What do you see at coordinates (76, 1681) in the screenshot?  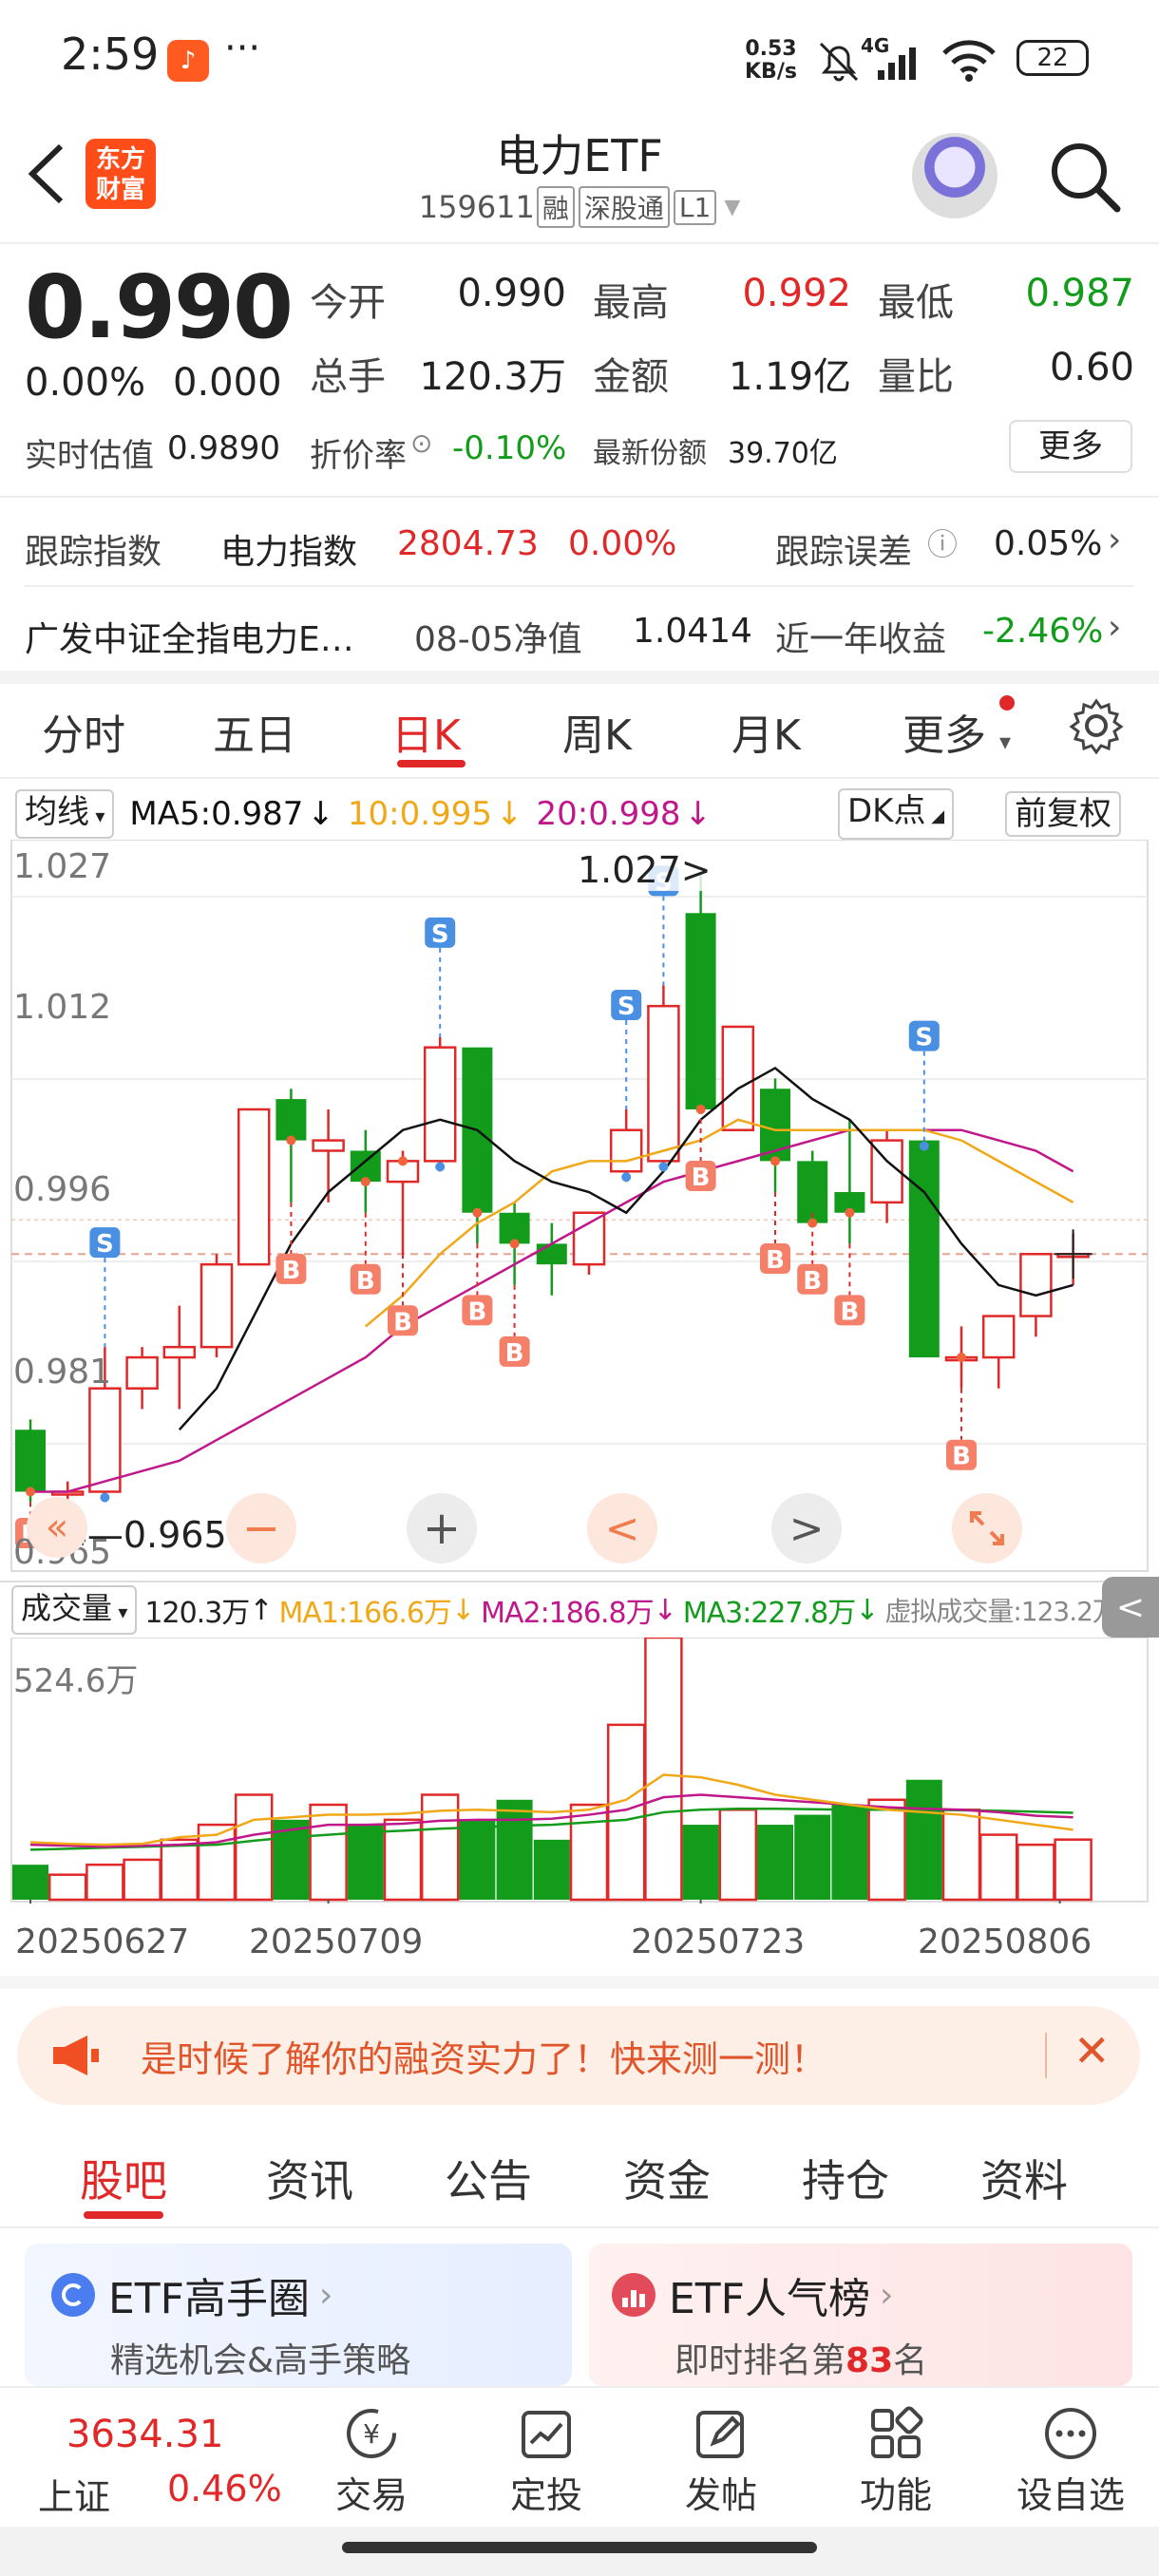 I see `volume-max-label: 524.6万` at bounding box center [76, 1681].